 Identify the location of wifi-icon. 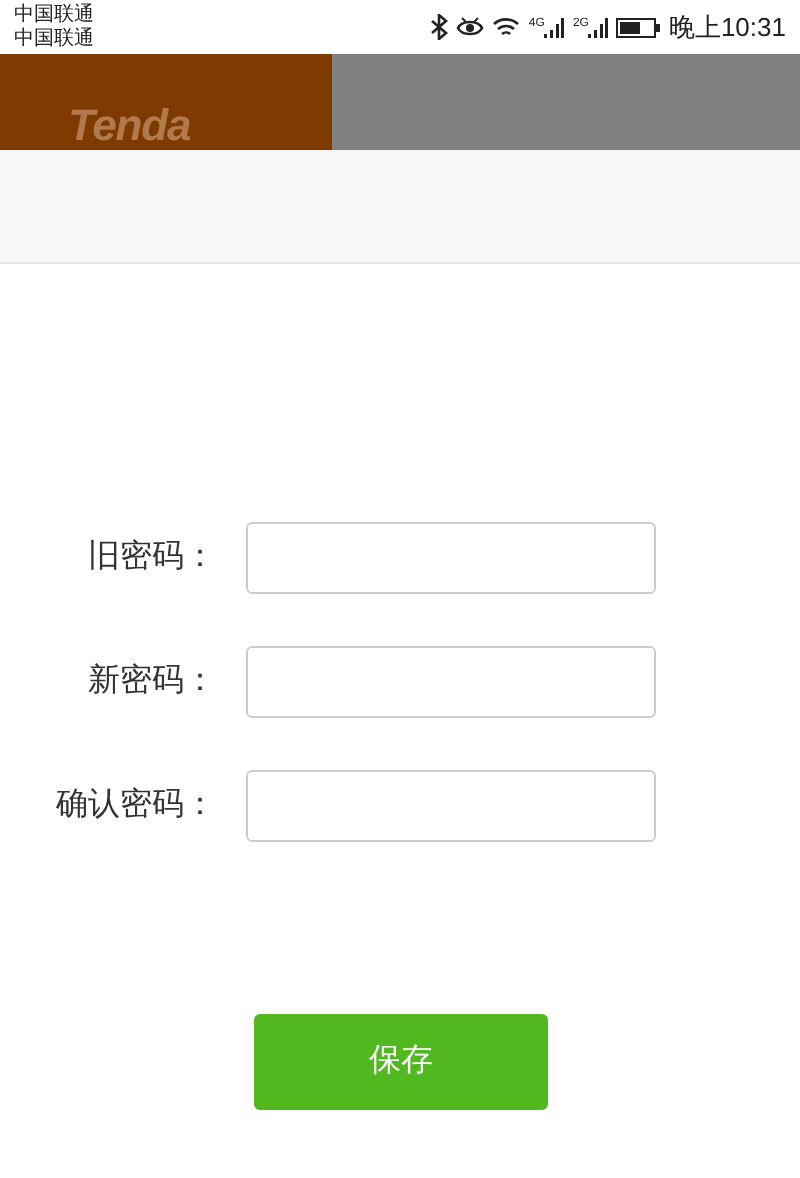
(506, 27).